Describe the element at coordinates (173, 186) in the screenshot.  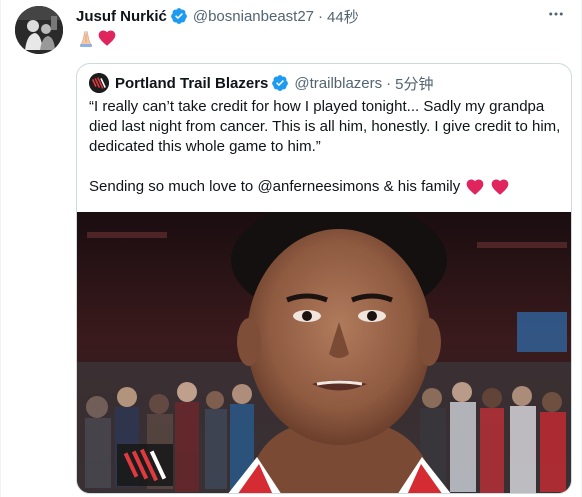
I see `paragraph-prefix: Sending so much love to` at that location.